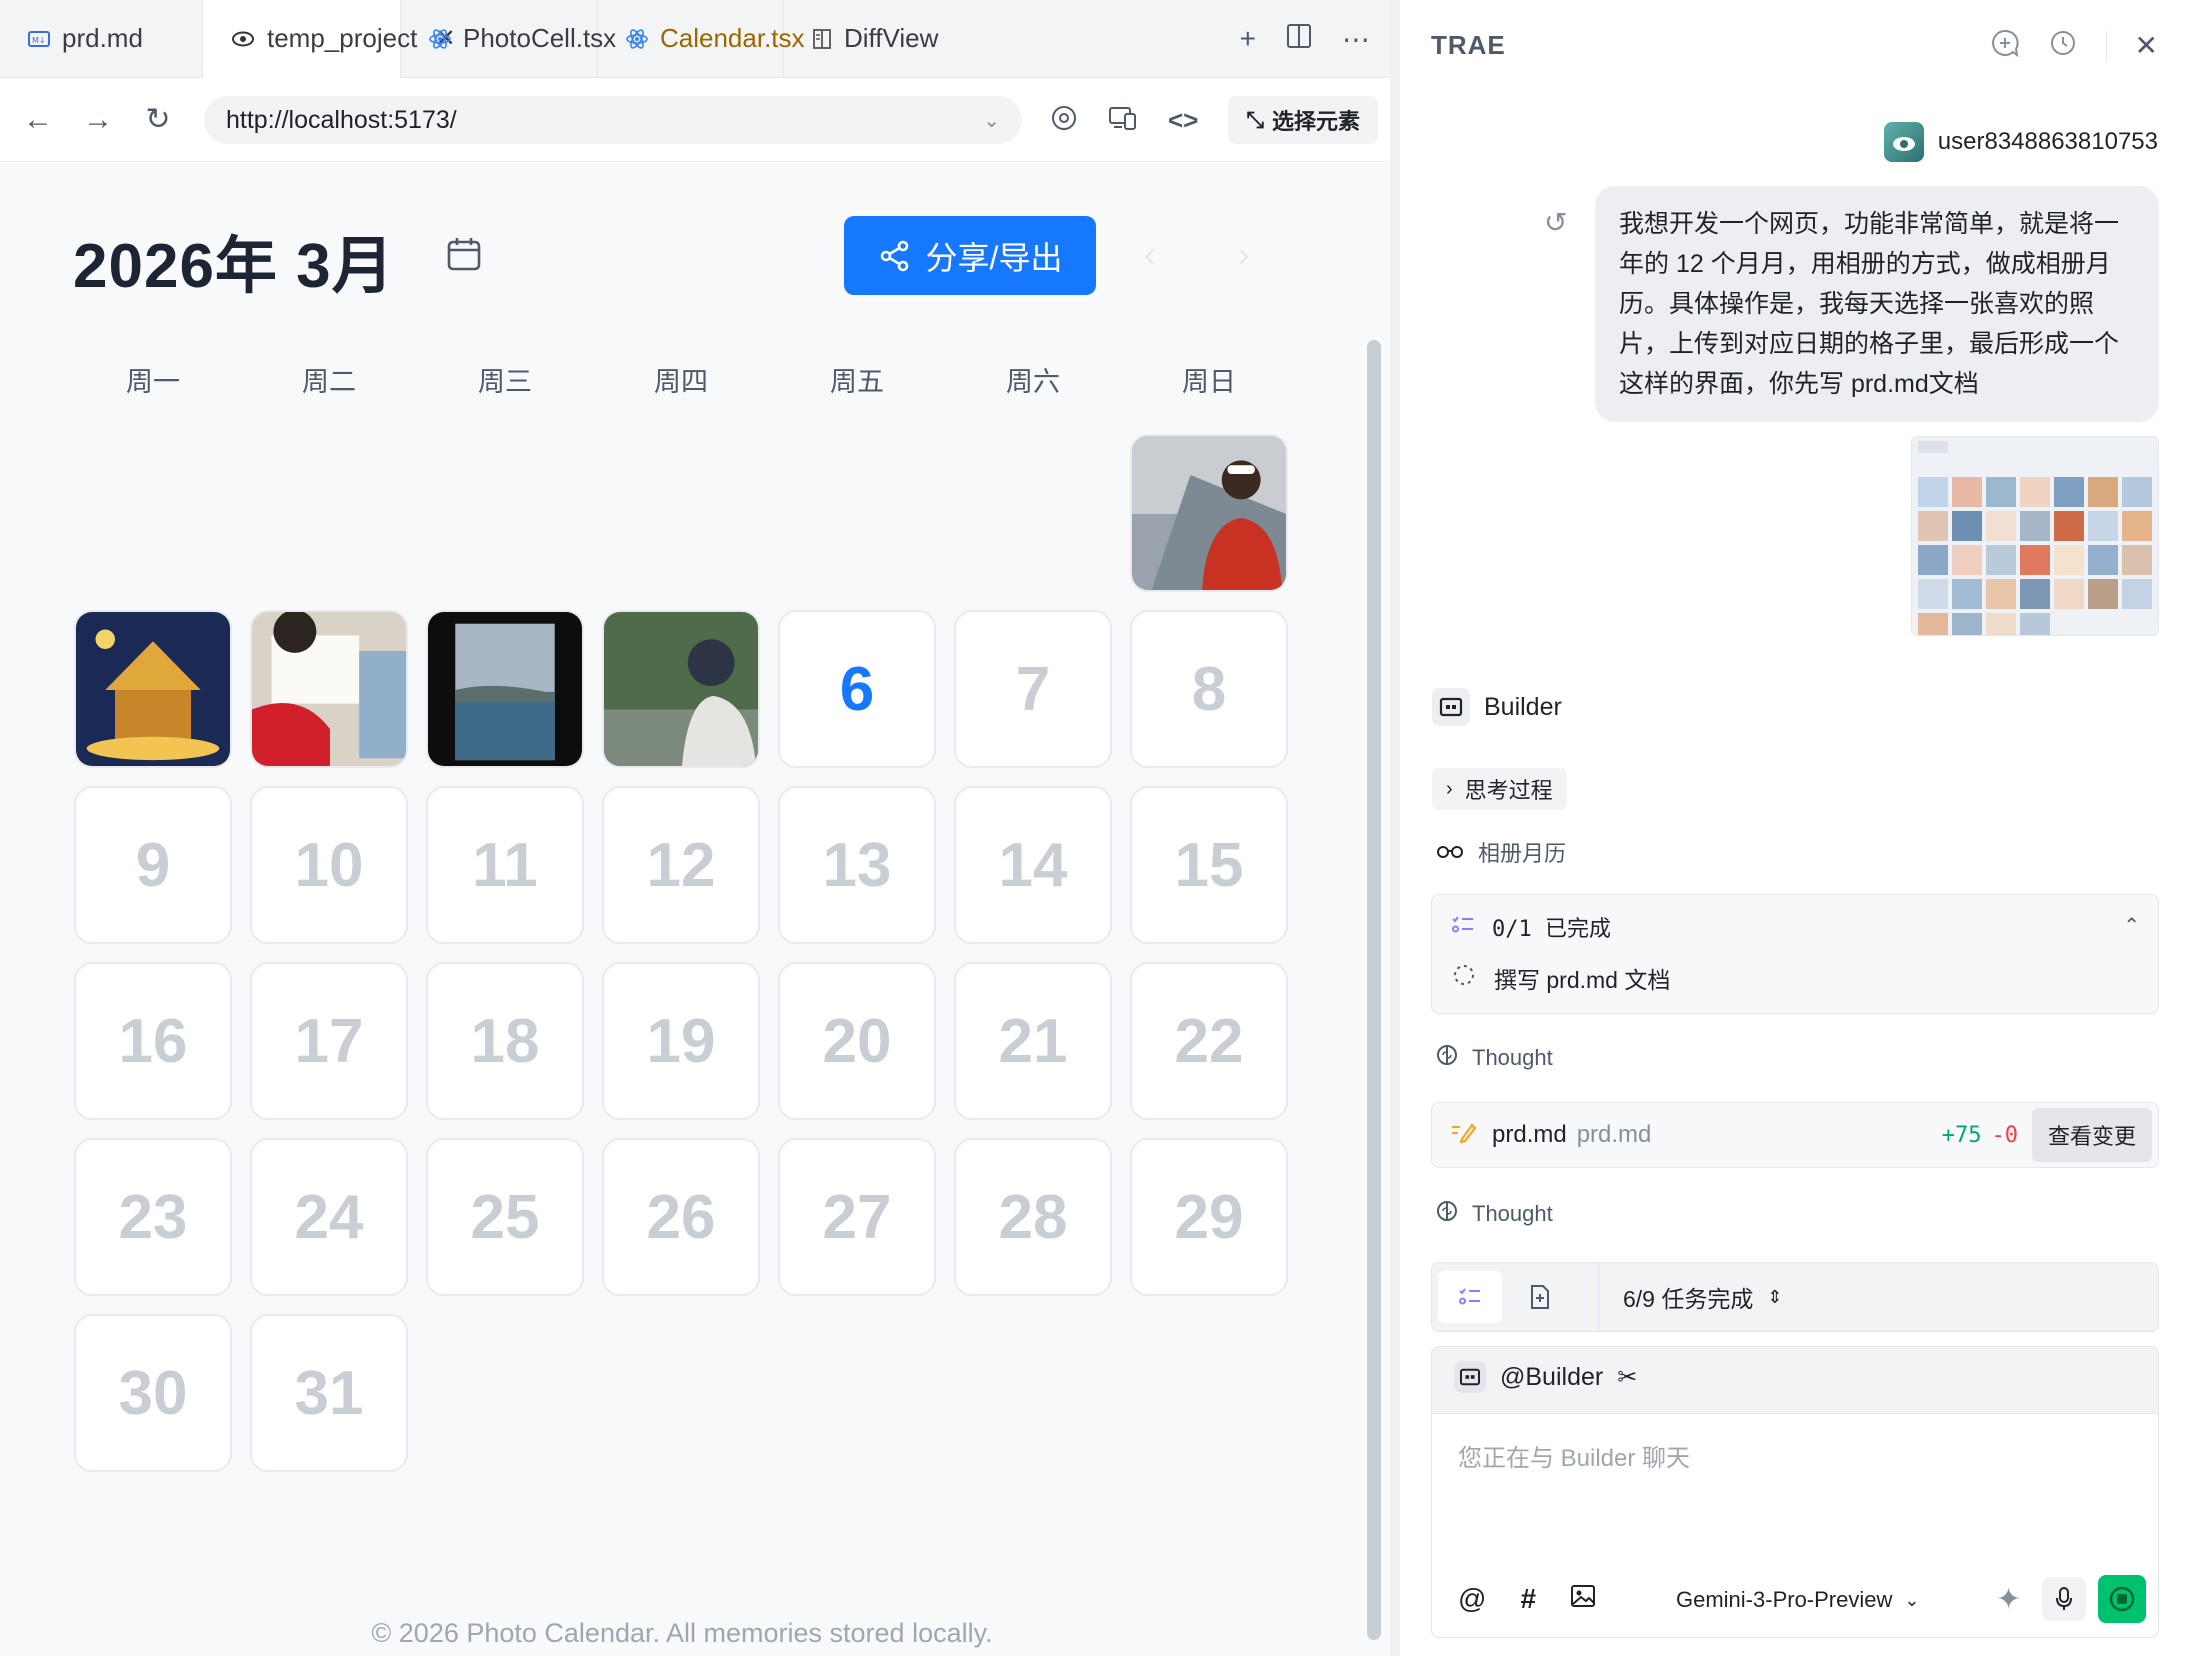 The width and height of the screenshot is (2188, 1656). What do you see at coordinates (681, 1217) in the screenshot?
I see `day-cell: 26` at bounding box center [681, 1217].